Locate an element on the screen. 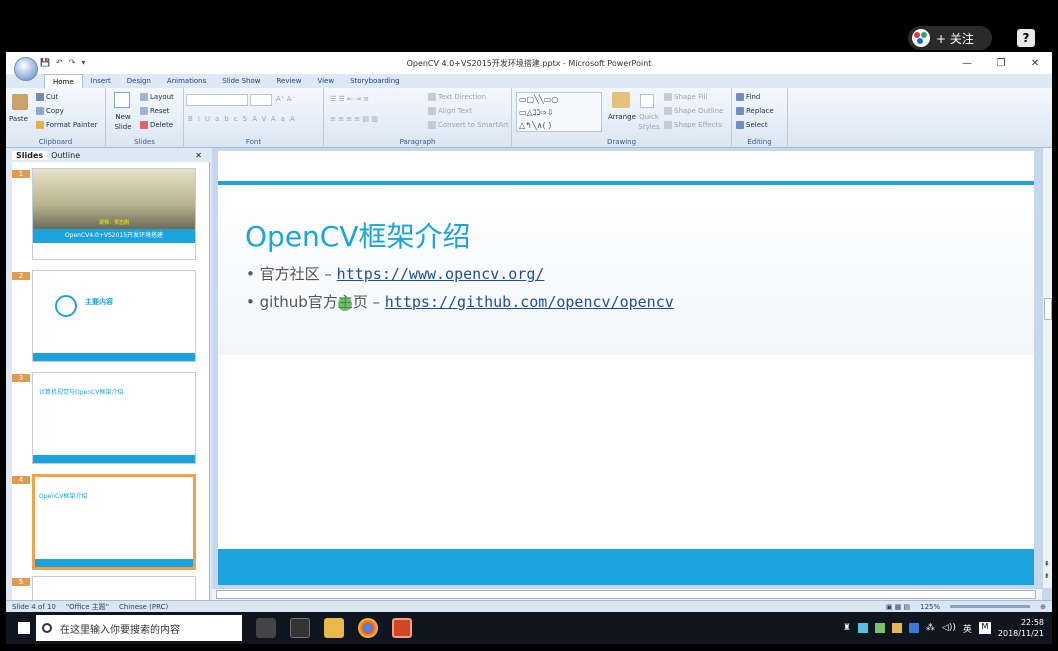  clock: 22:58 2018/11/21 is located at coordinates (1021, 628).